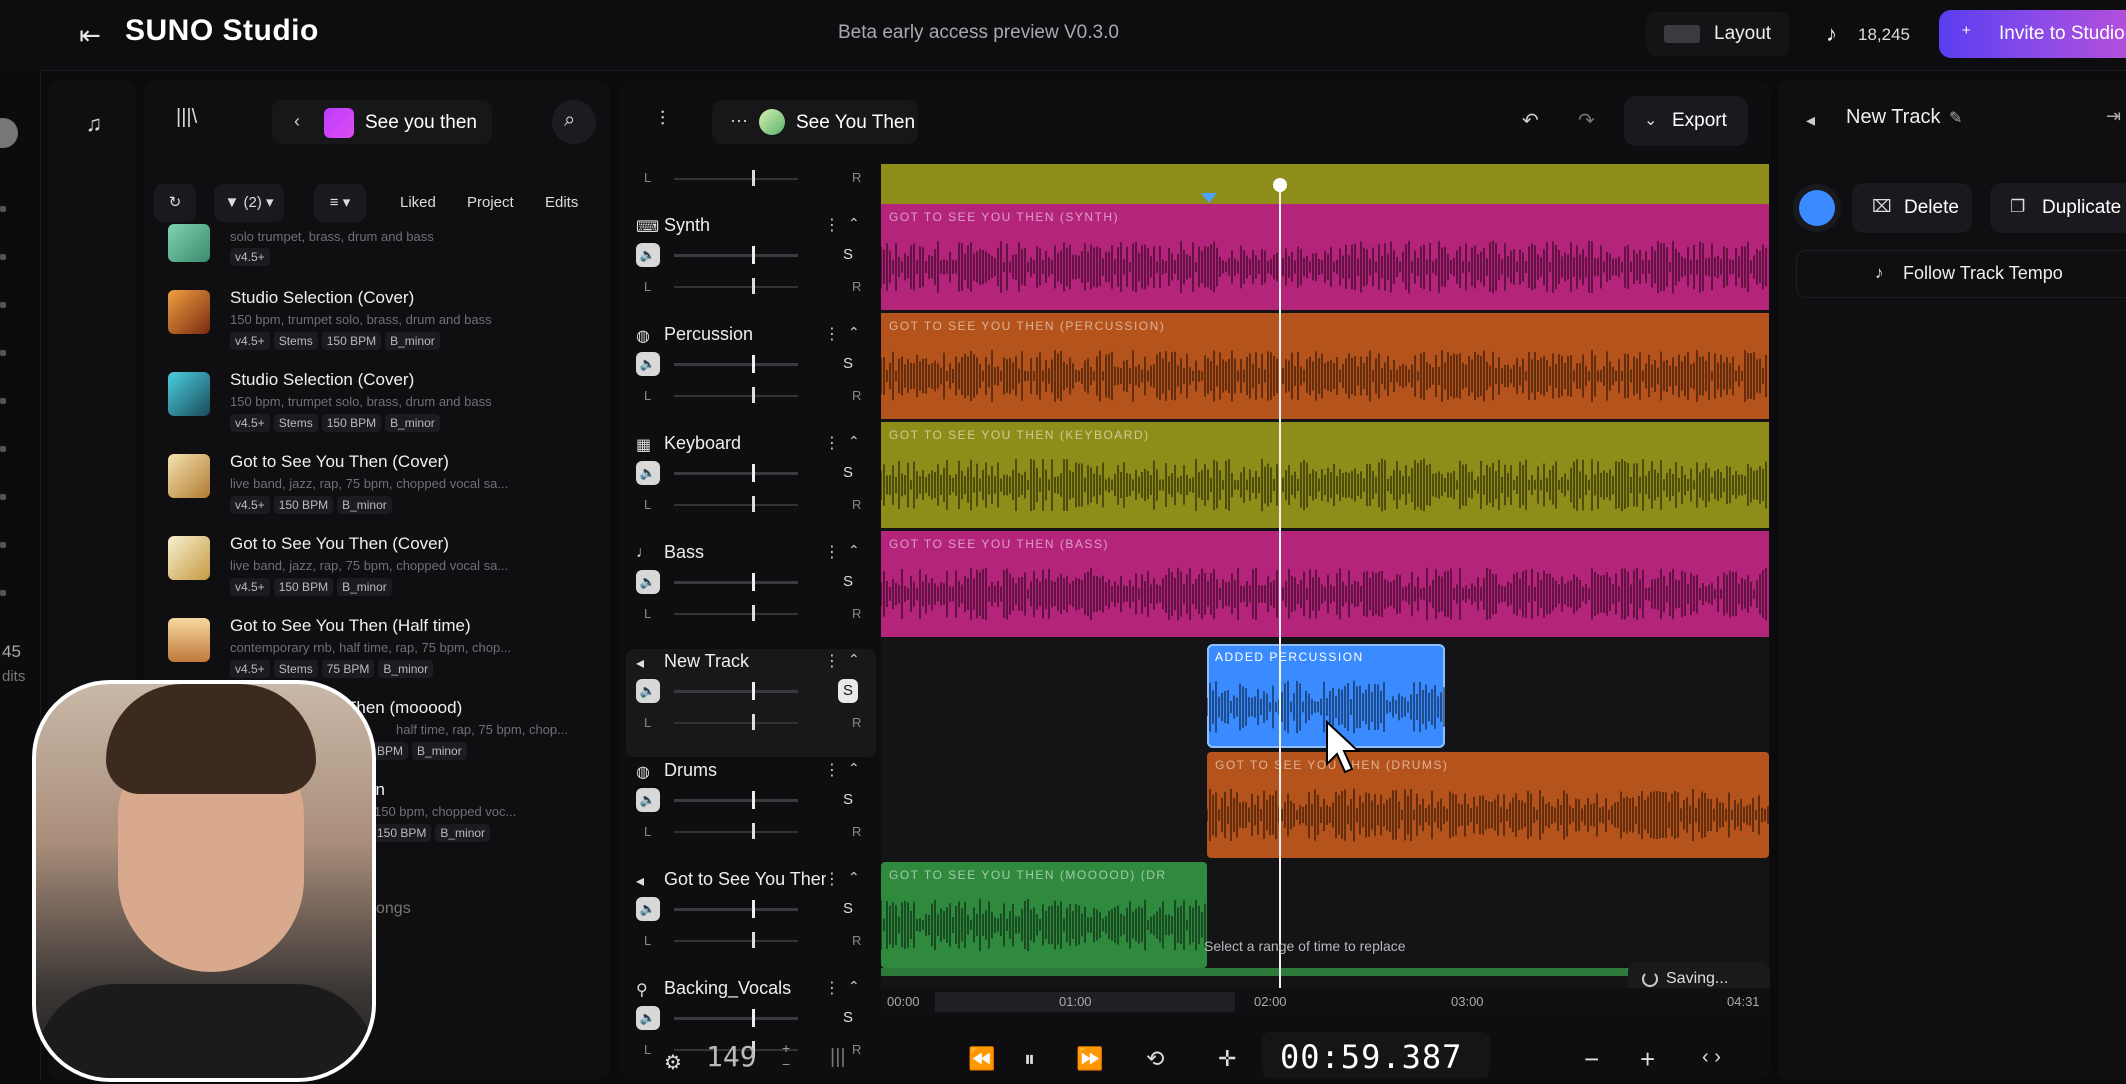  What do you see at coordinates (745, 334) in the screenshot?
I see `track-name: Percussion` at bounding box center [745, 334].